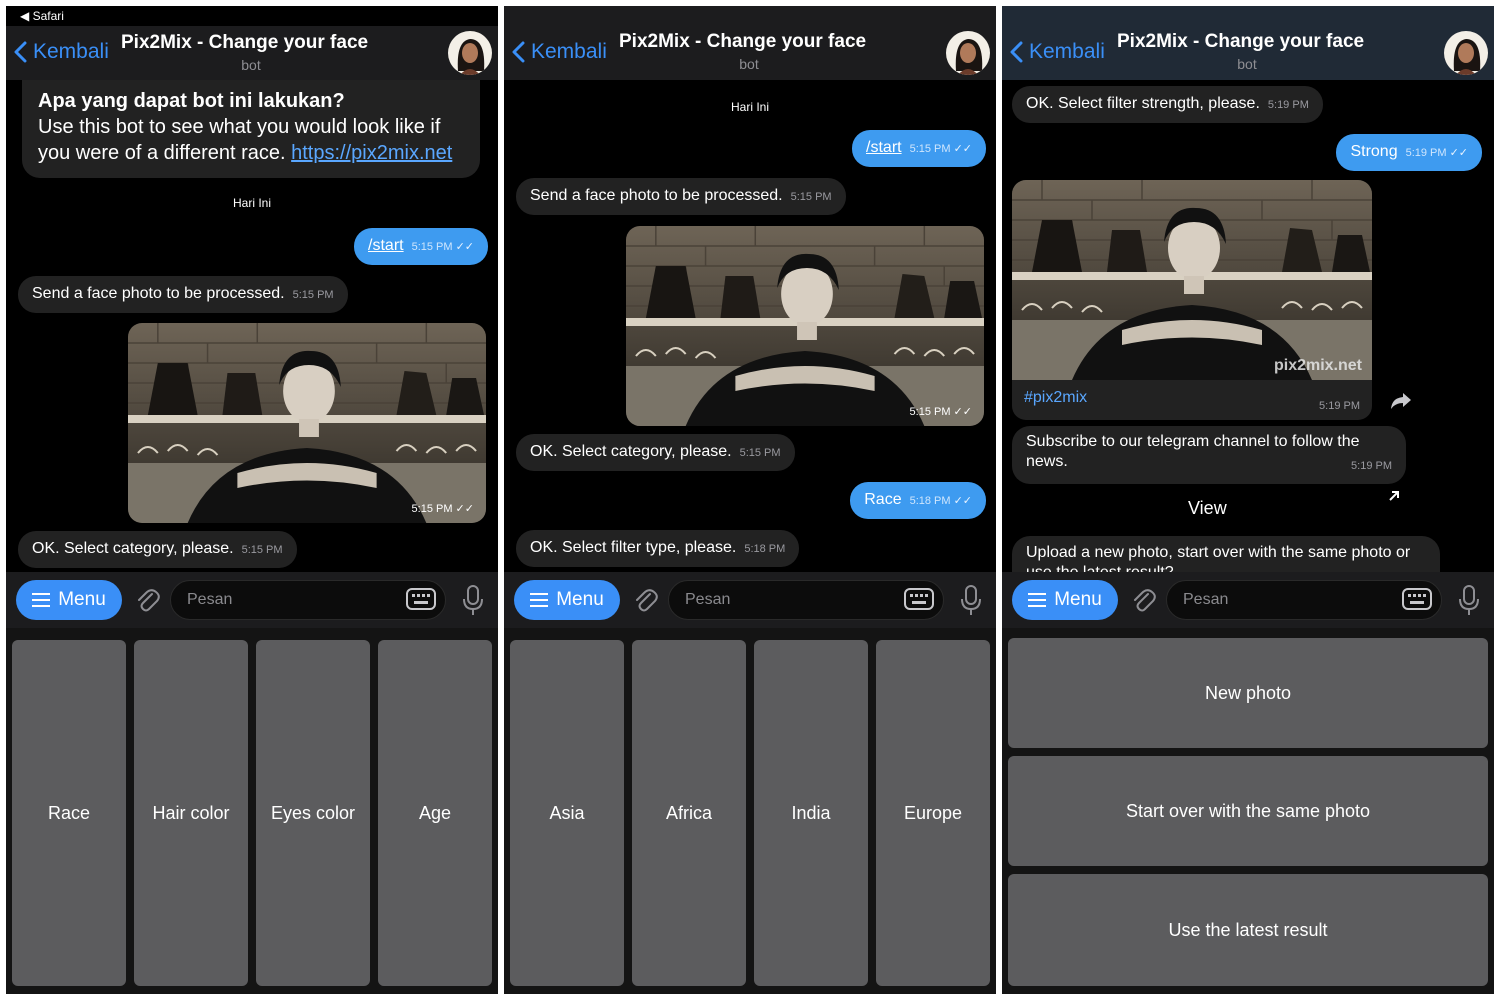 This screenshot has height=1000, width=1500. Describe the element at coordinates (1207, 508) in the screenshot. I see `view-button: View` at that location.